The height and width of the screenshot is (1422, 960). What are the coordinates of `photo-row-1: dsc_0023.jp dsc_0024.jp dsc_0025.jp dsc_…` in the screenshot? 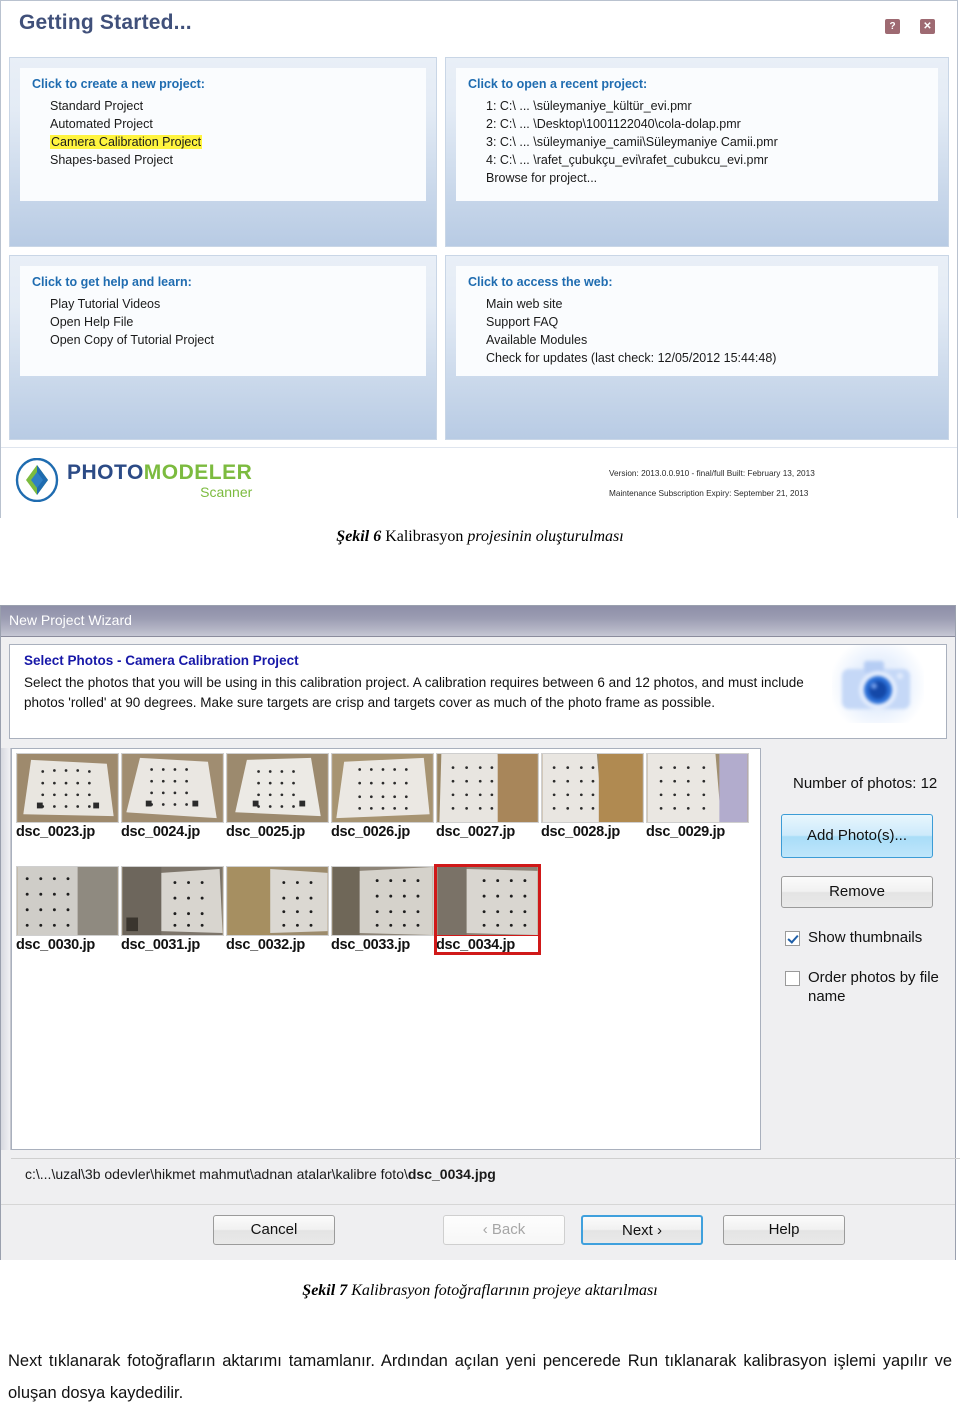 It's located at (388, 796).